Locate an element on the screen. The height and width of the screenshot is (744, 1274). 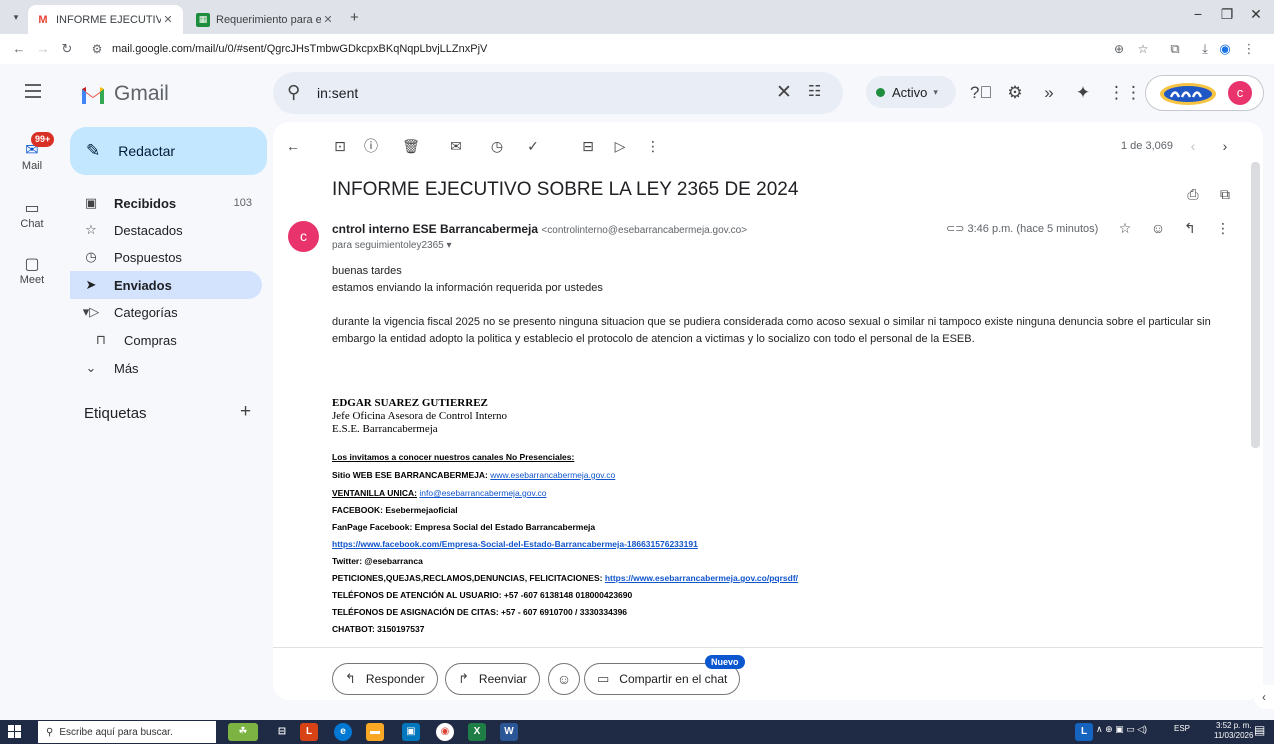
newer-icon: ‹ is located at coordinates (1193, 146).